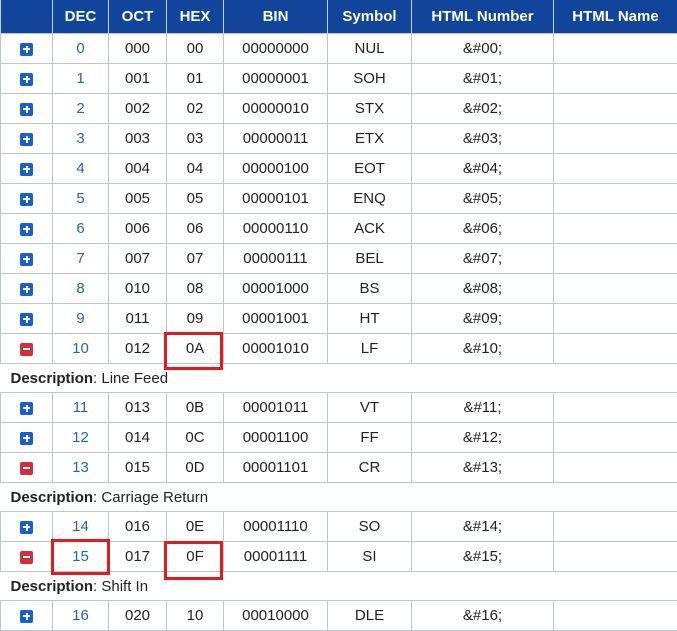 Image resolution: width=677 pixels, height=631 pixels. Describe the element at coordinates (80, 48) in the screenshot. I see `dec-cell: 0` at that location.